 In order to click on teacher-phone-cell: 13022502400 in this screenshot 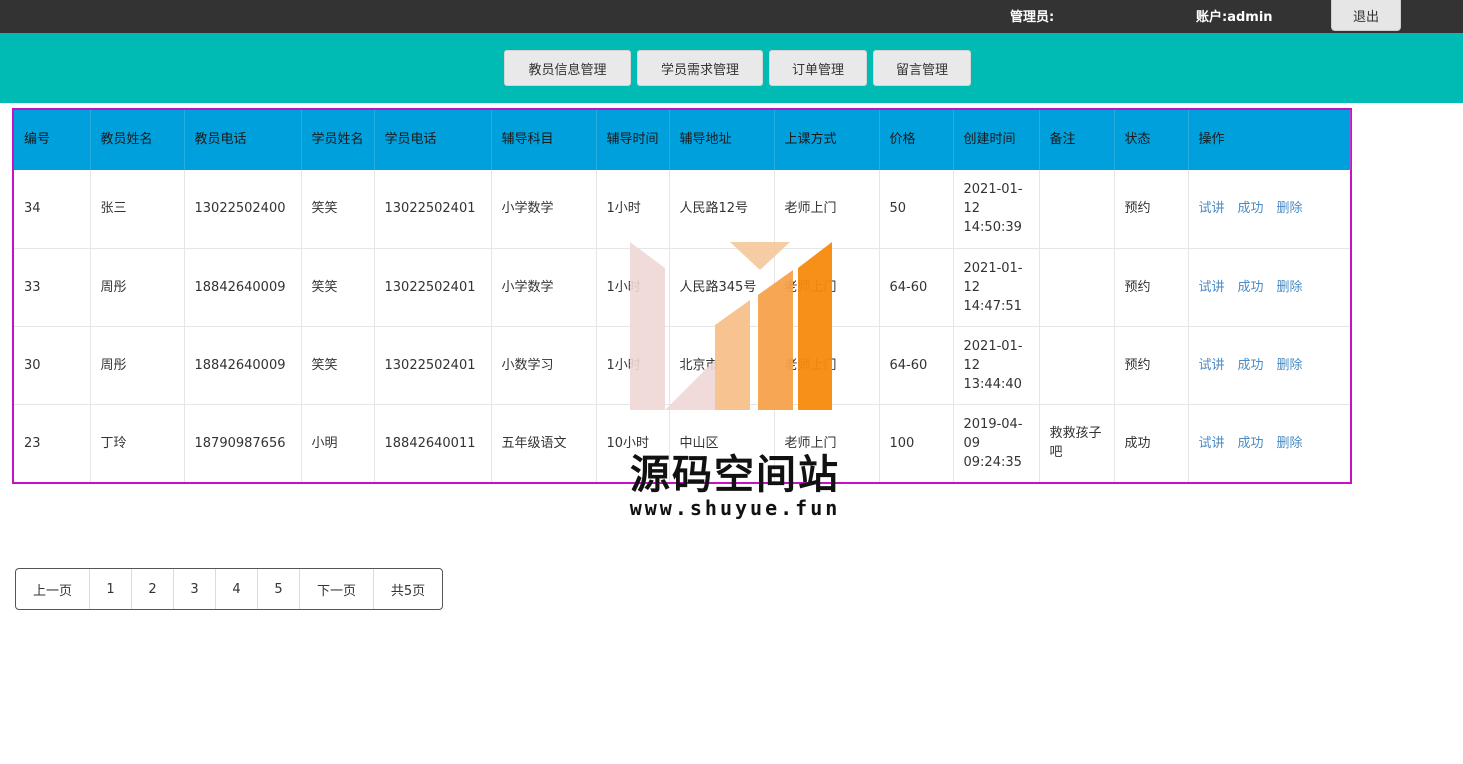, I will do `click(243, 209)`.